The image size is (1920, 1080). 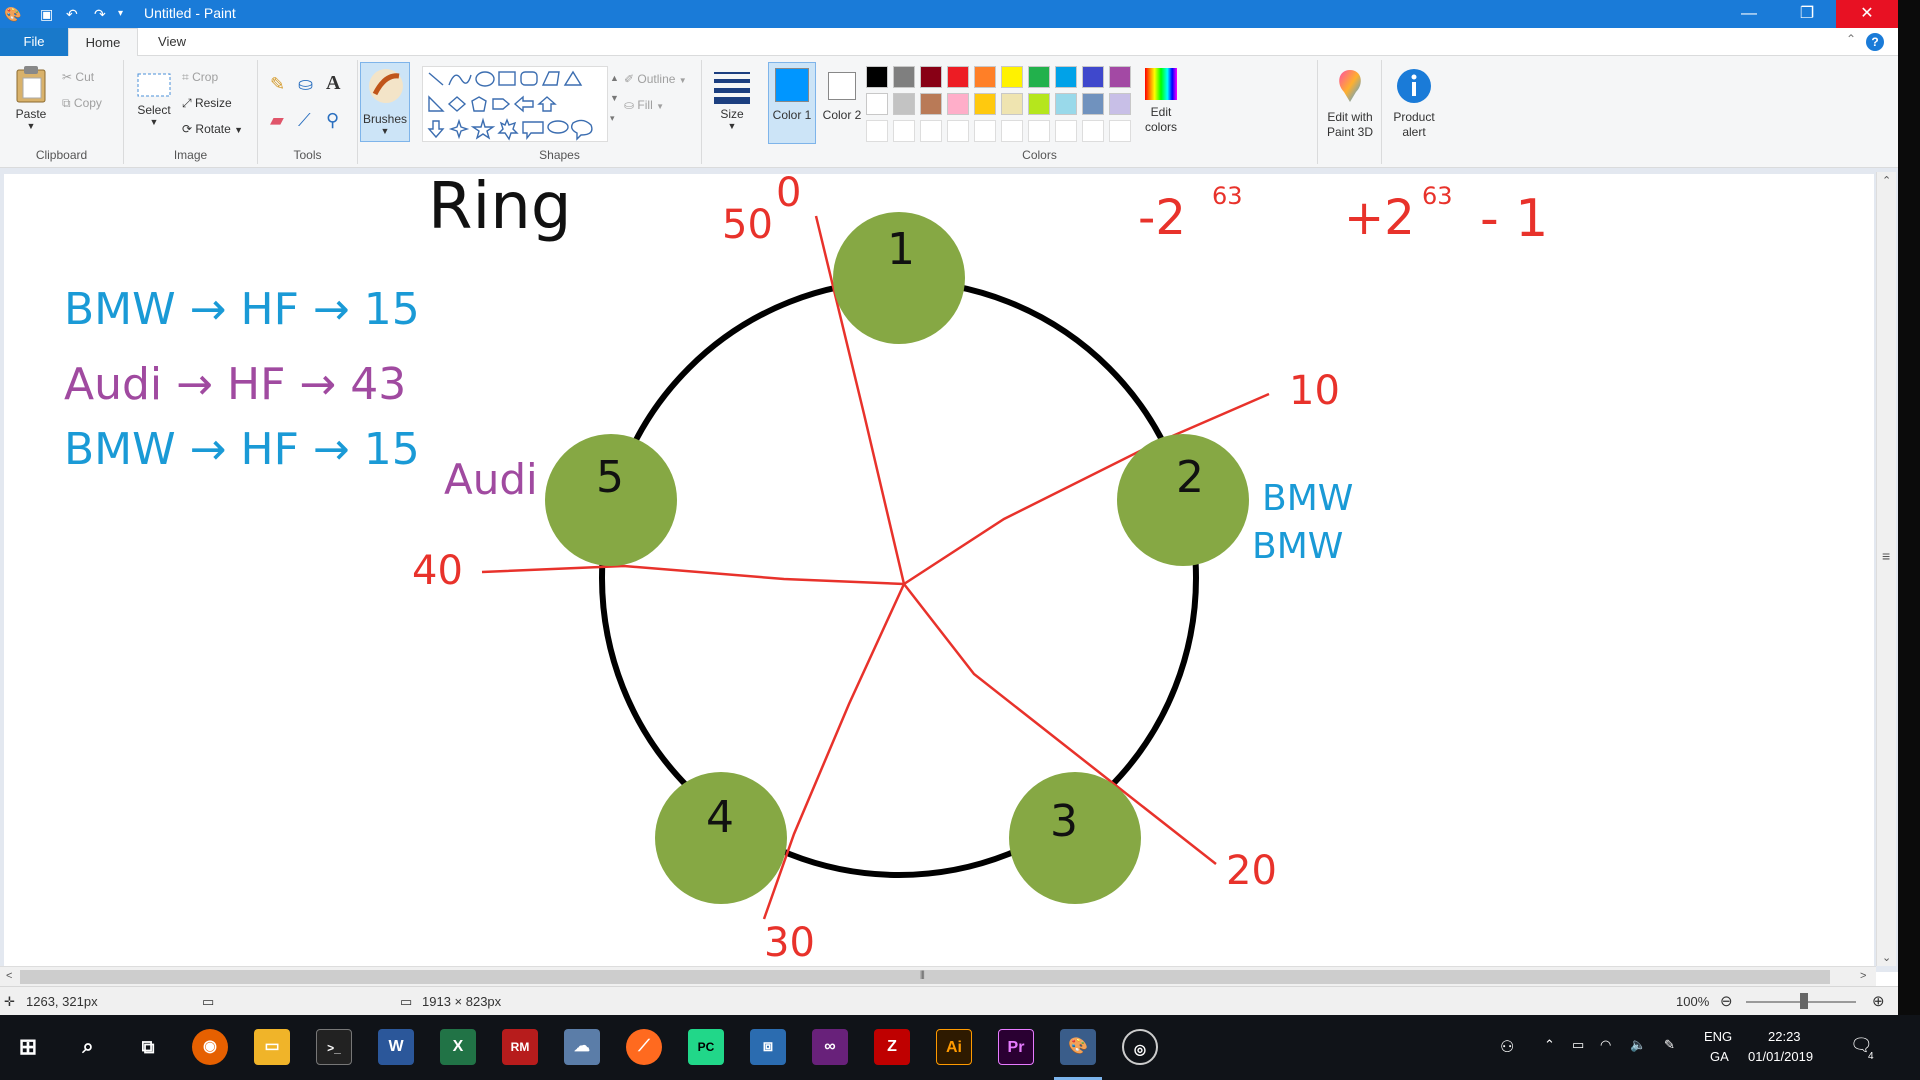 What do you see at coordinates (1078, 1047) in the screenshot?
I see `paint-taskbar-icon: 🎨` at bounding box center [1078, 1047].